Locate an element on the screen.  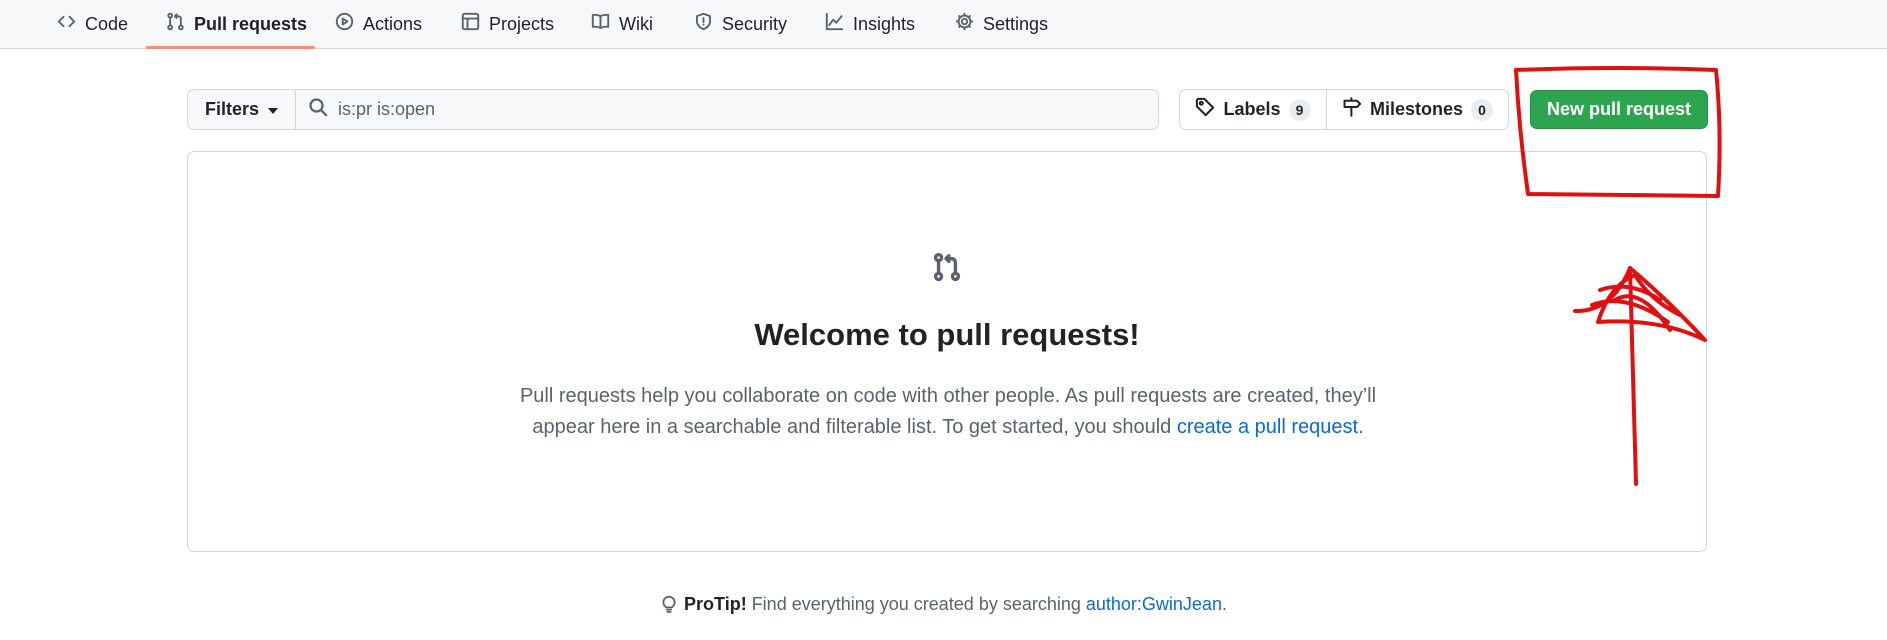
graph-icon is located at coordinates (834, 24).